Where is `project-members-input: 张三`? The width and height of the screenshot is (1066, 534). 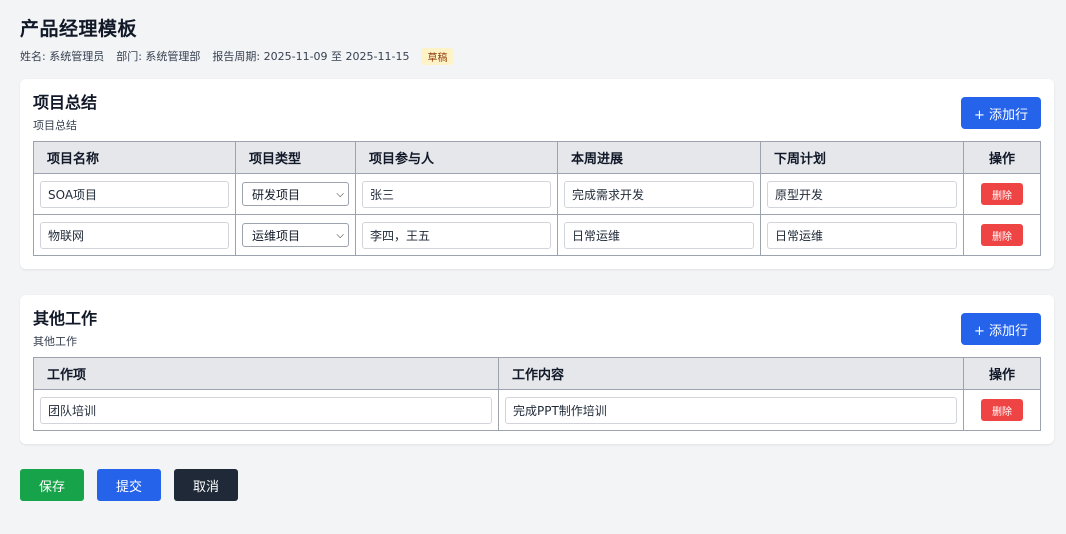 project-members-input: 张三 is located at coordinates (456, 194).